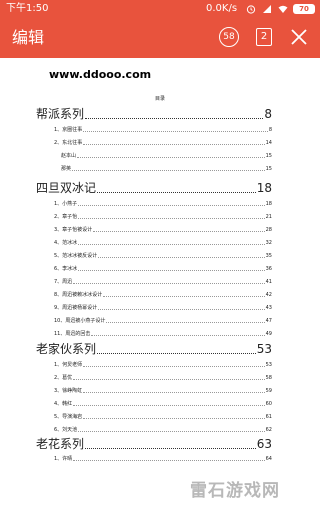  I want to click on toc-item-page: 41, so click(268, 282).